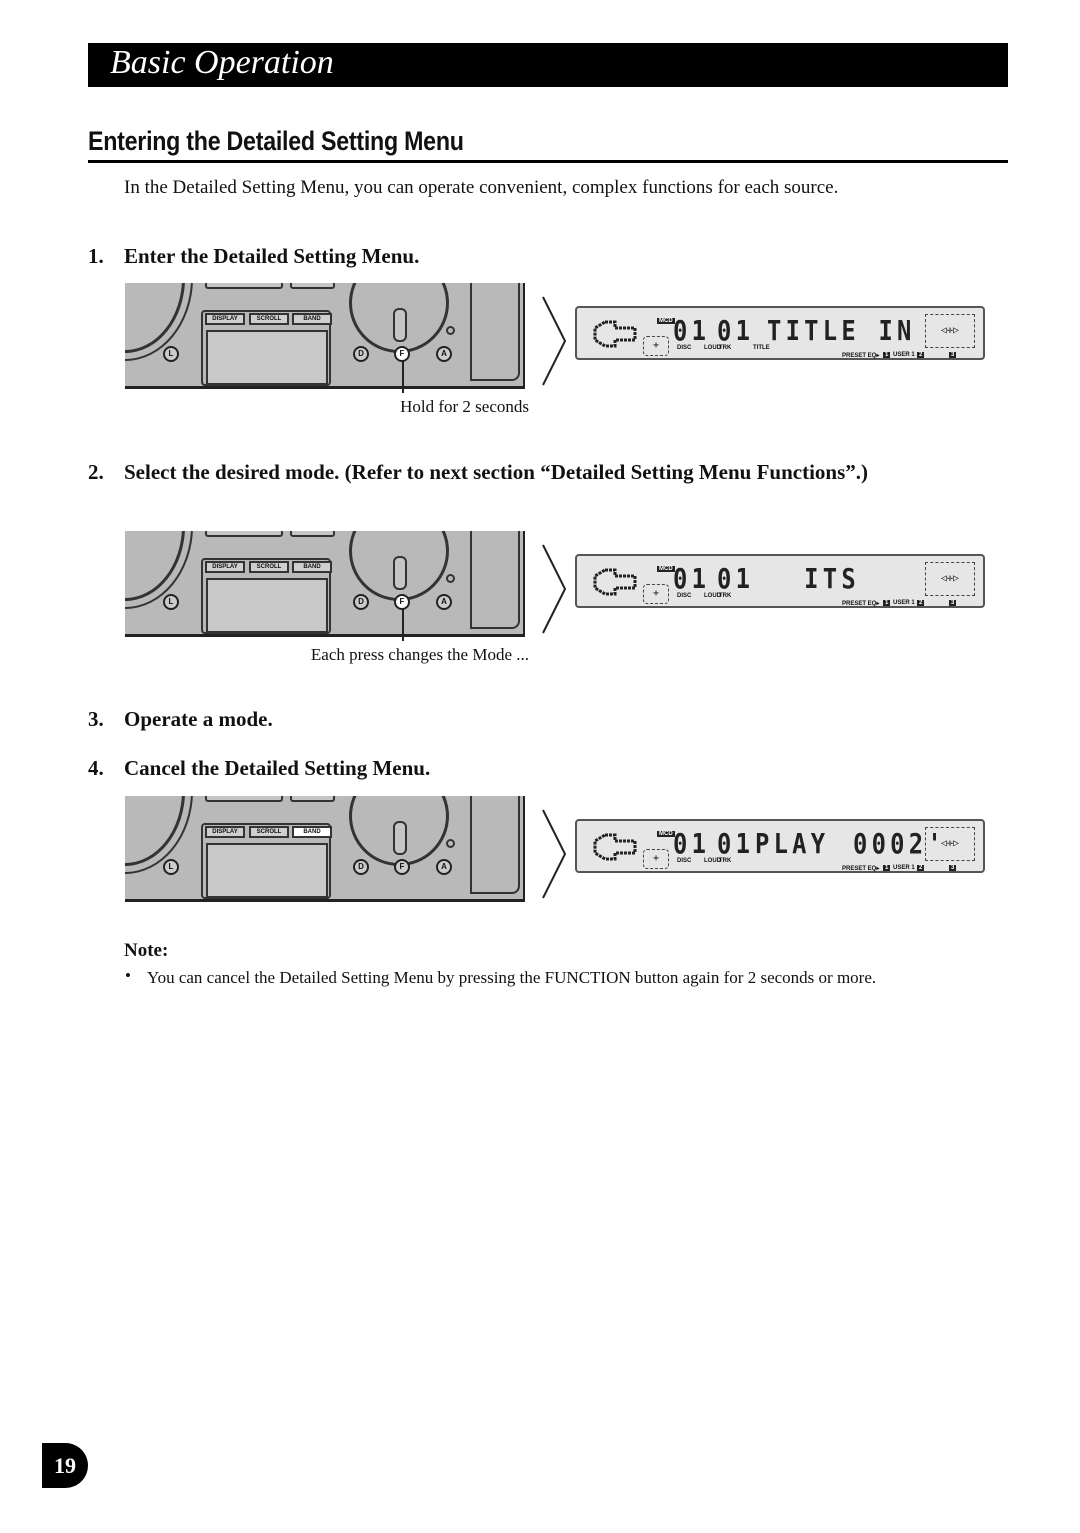 This screenshot has height=1533, width=1080. Describe the element at coordinates (276, 141) in the screenshot. I see `section-title: Entering the Detailed Setting Menu` at that location.